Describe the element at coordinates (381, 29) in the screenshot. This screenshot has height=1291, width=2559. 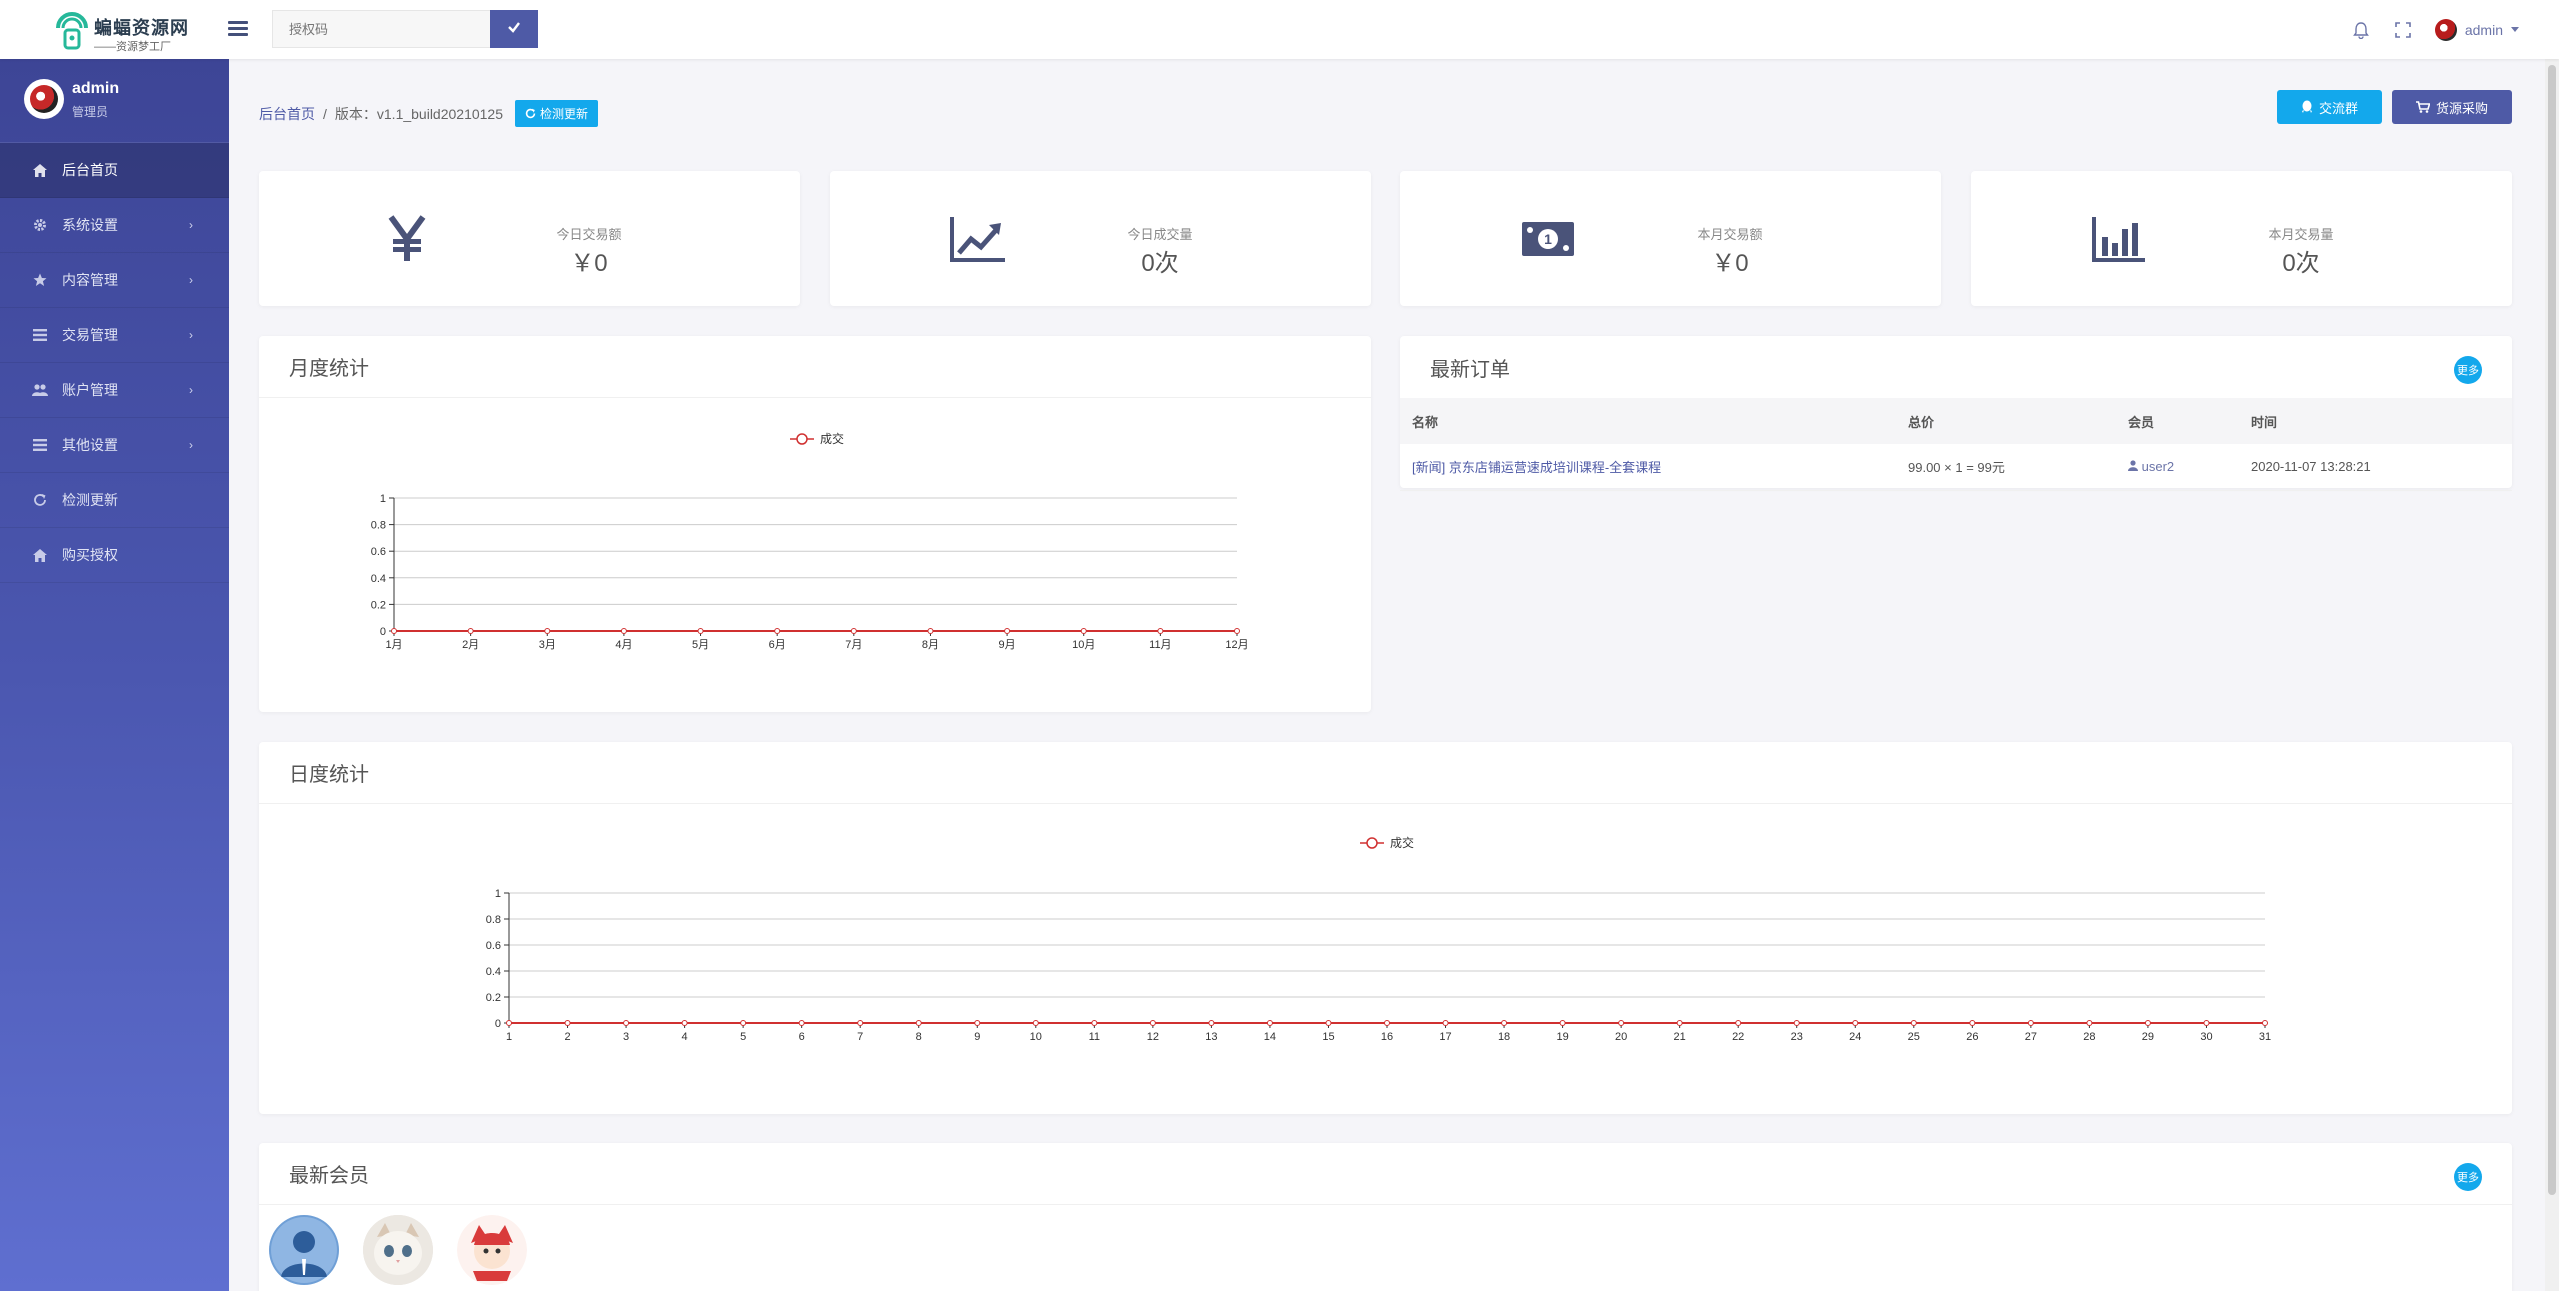
I see `license-code-input` at that location.